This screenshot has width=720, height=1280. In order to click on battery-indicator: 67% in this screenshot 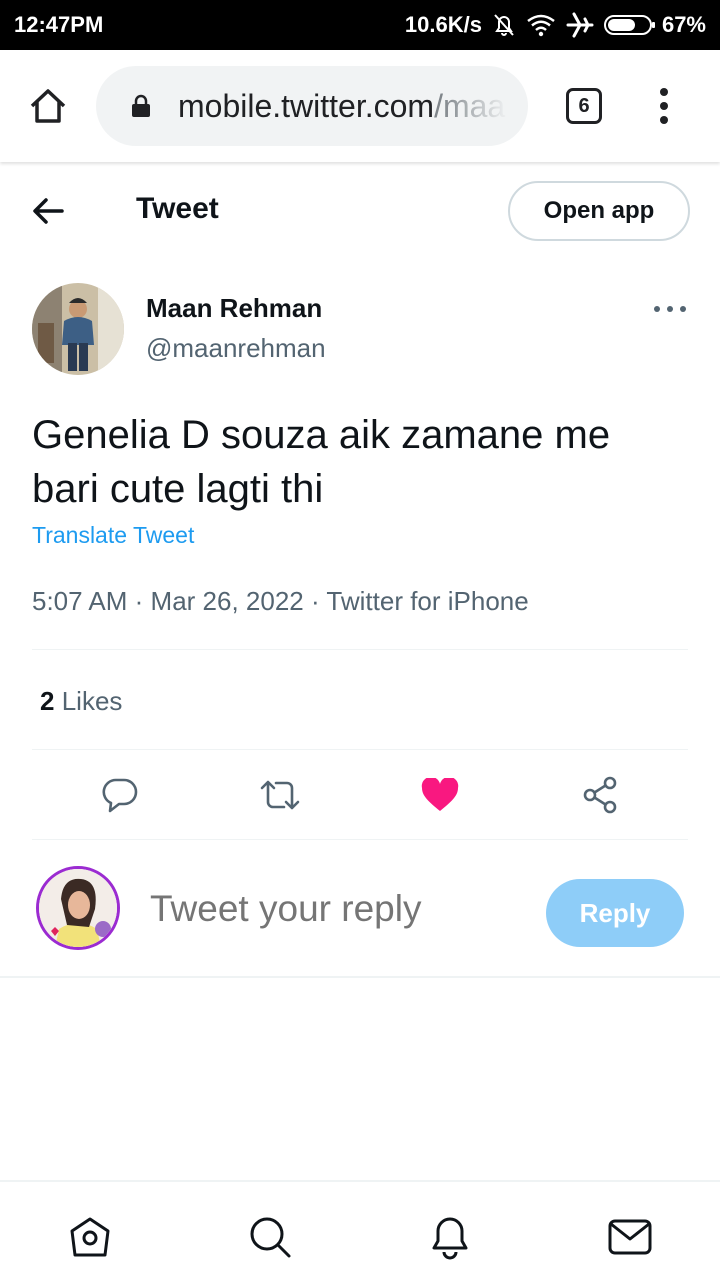, I will do `click(654, 25)`.